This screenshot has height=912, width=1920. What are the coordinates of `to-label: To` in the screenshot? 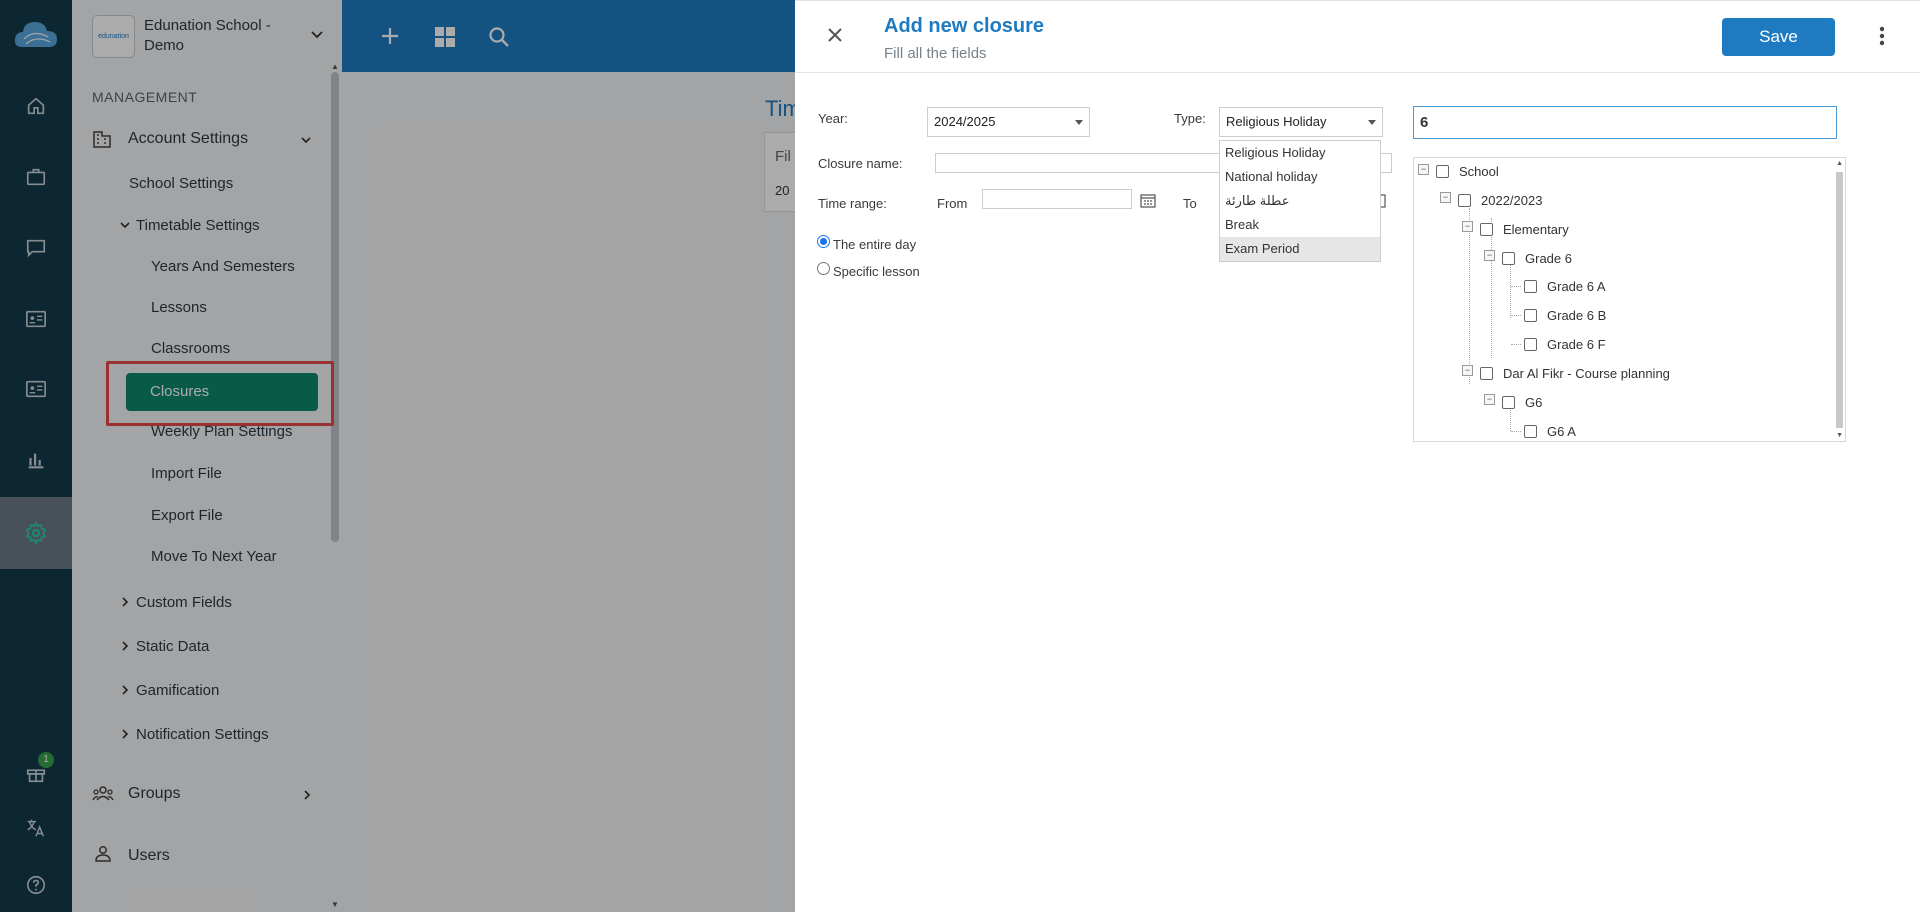 It's located at (1190, 203).